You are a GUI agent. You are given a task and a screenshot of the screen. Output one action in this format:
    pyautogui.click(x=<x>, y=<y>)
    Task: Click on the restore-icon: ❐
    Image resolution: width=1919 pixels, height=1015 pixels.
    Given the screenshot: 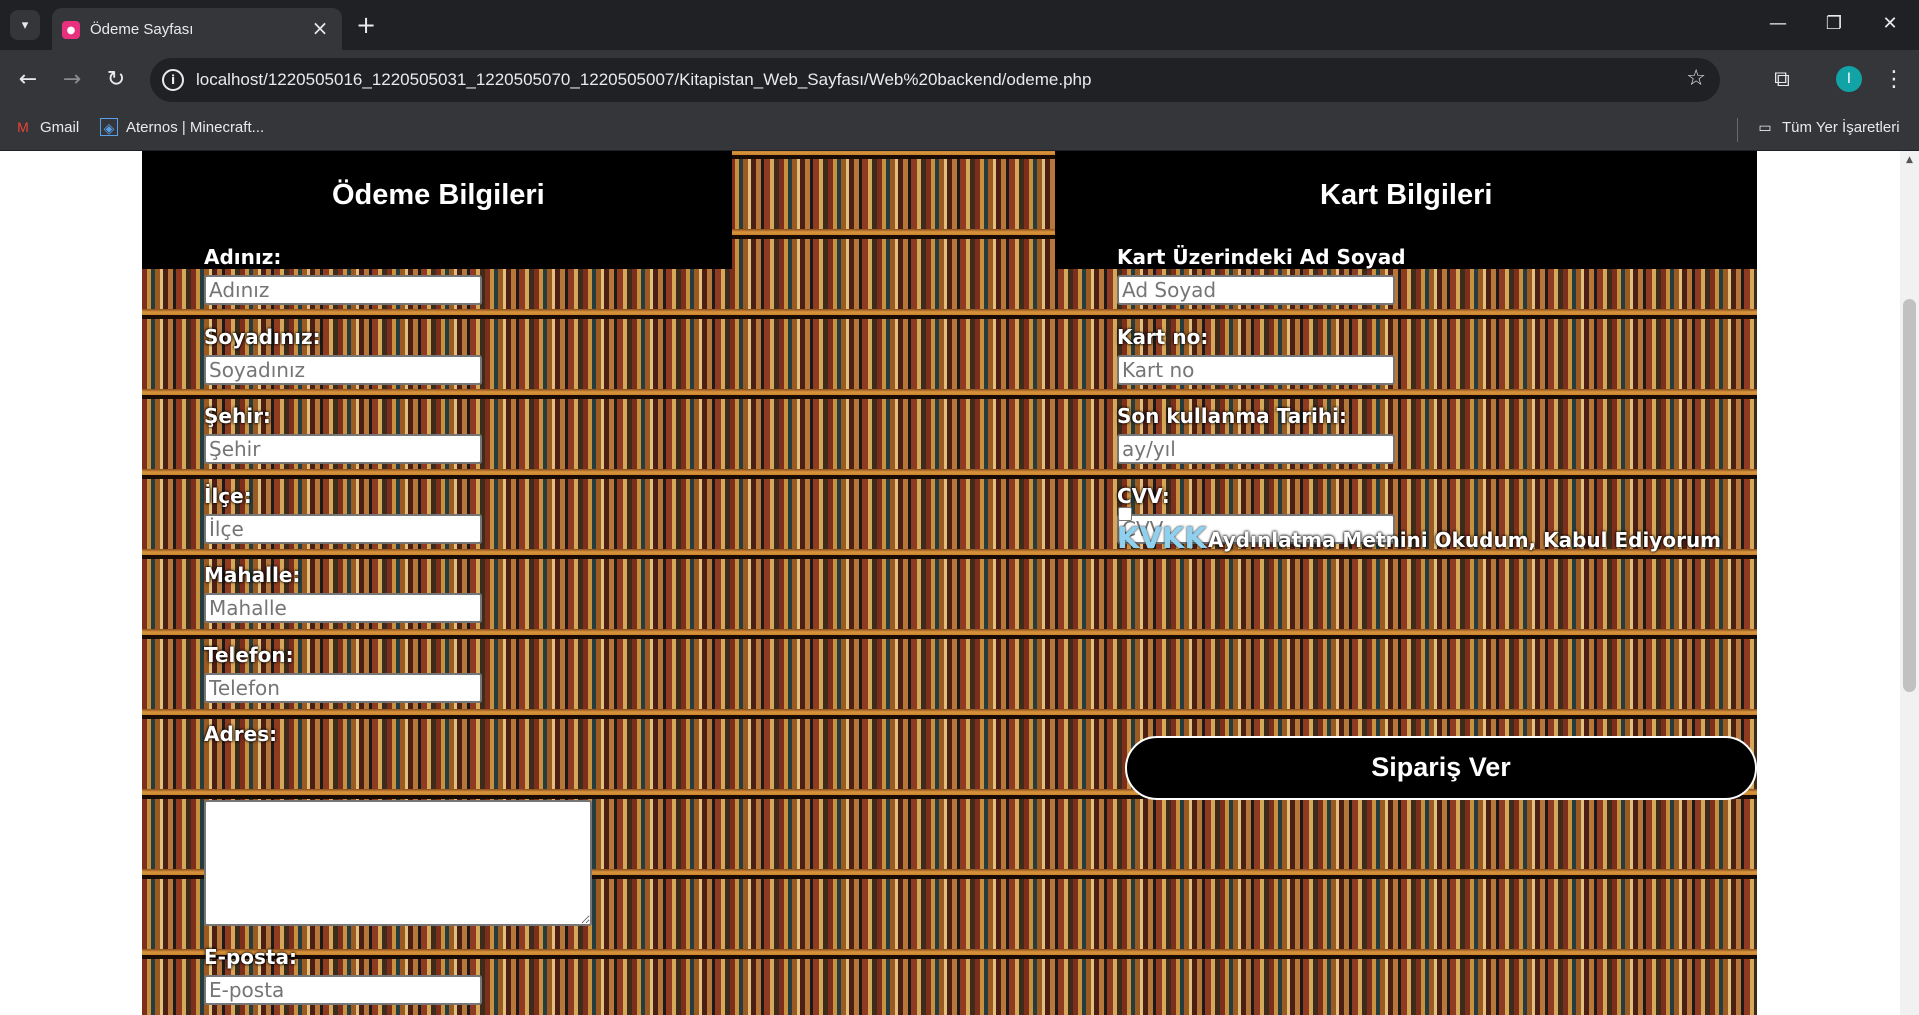 What is the action you would take?
    pyautogui.click(x=1834, y=24)
    